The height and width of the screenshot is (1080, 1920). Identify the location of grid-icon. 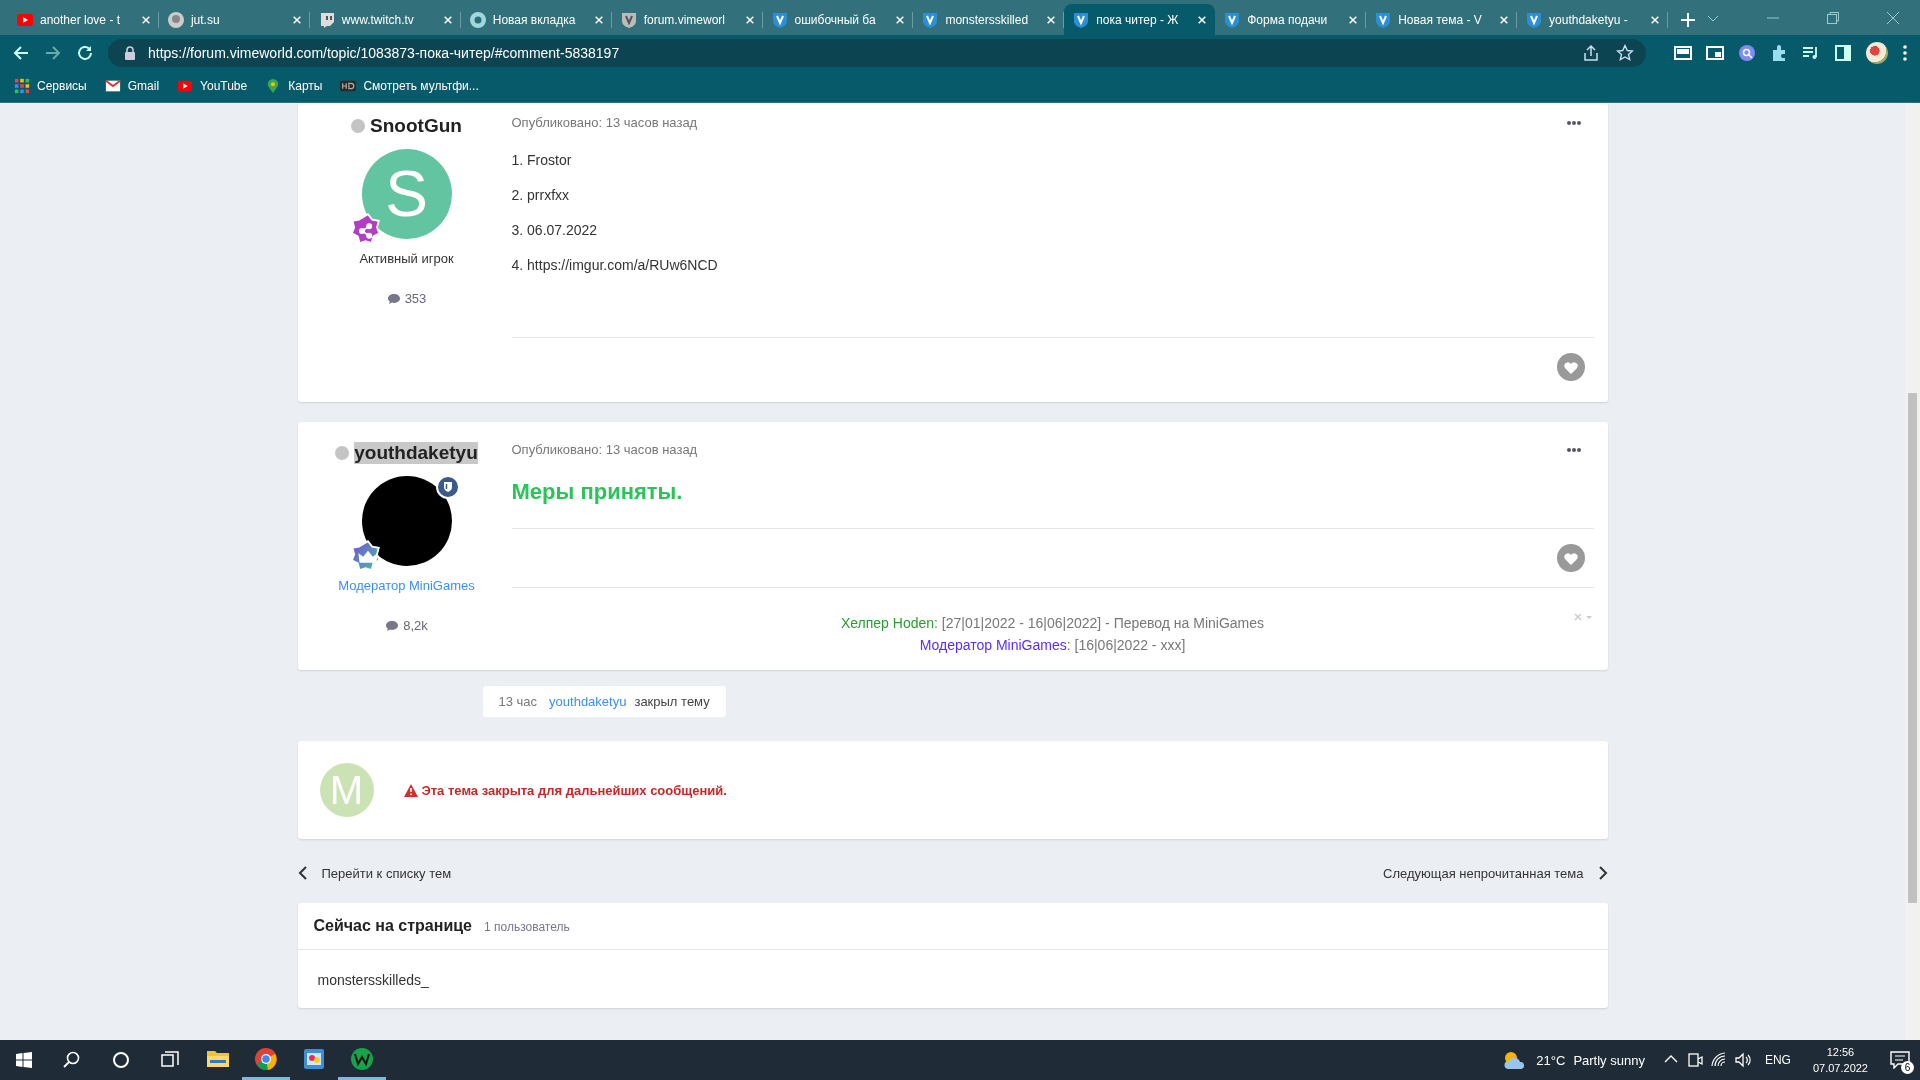
(22, 86).